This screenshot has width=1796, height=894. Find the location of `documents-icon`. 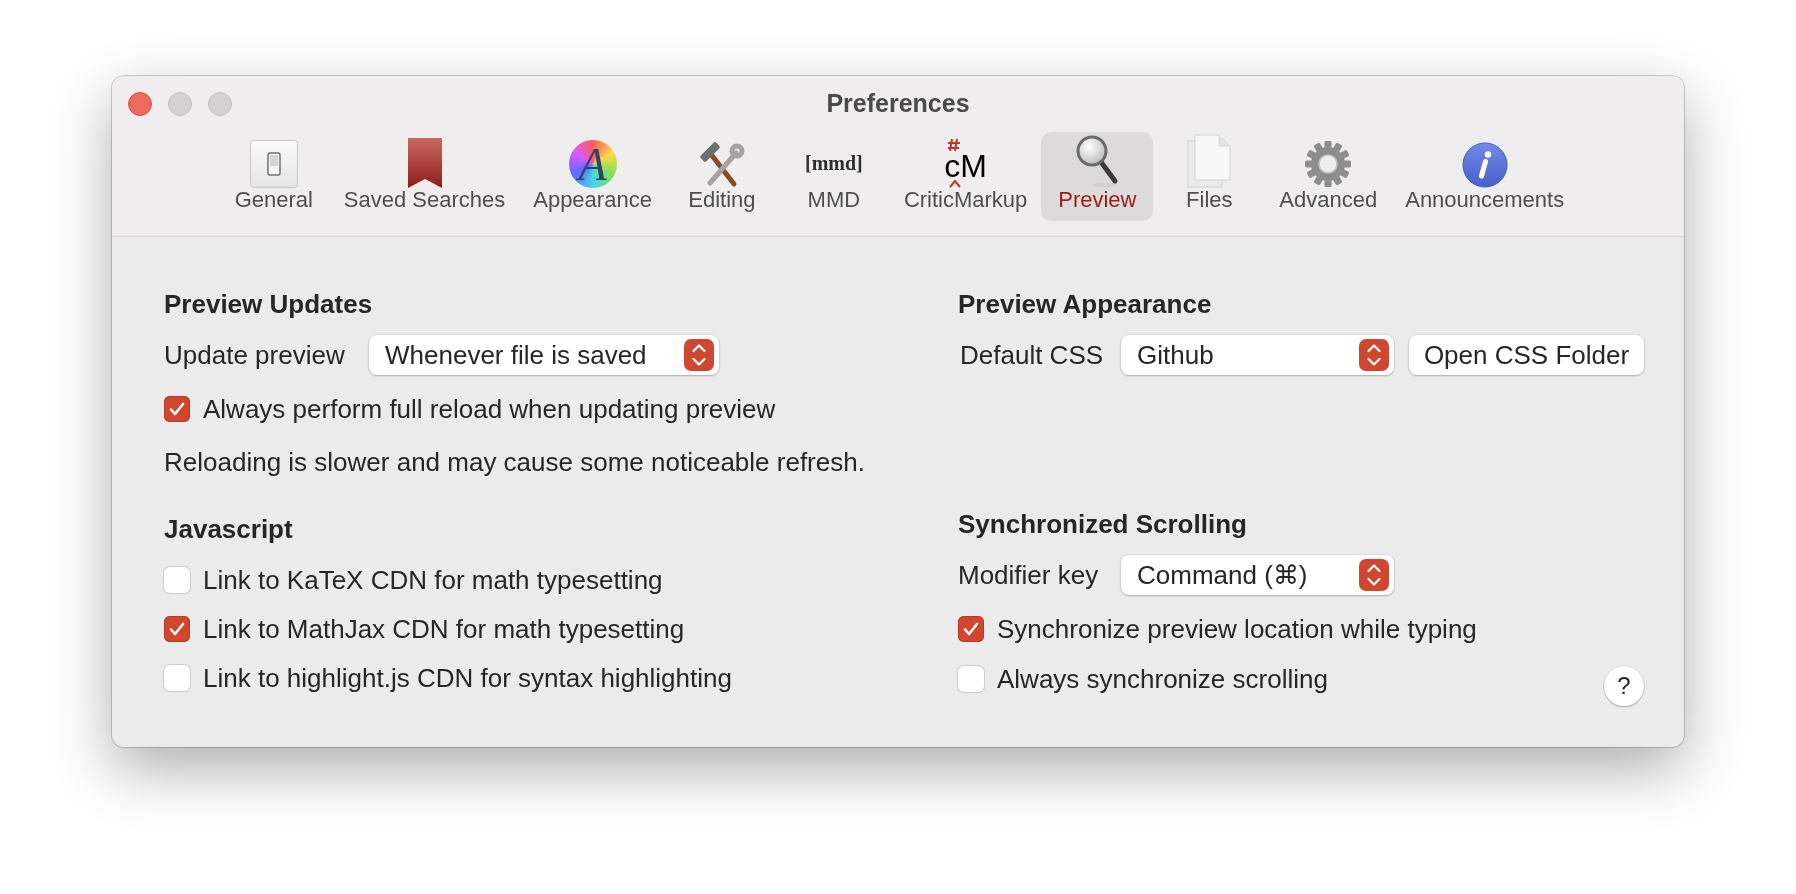

documents-icon is located at coordinates (1209, 161).